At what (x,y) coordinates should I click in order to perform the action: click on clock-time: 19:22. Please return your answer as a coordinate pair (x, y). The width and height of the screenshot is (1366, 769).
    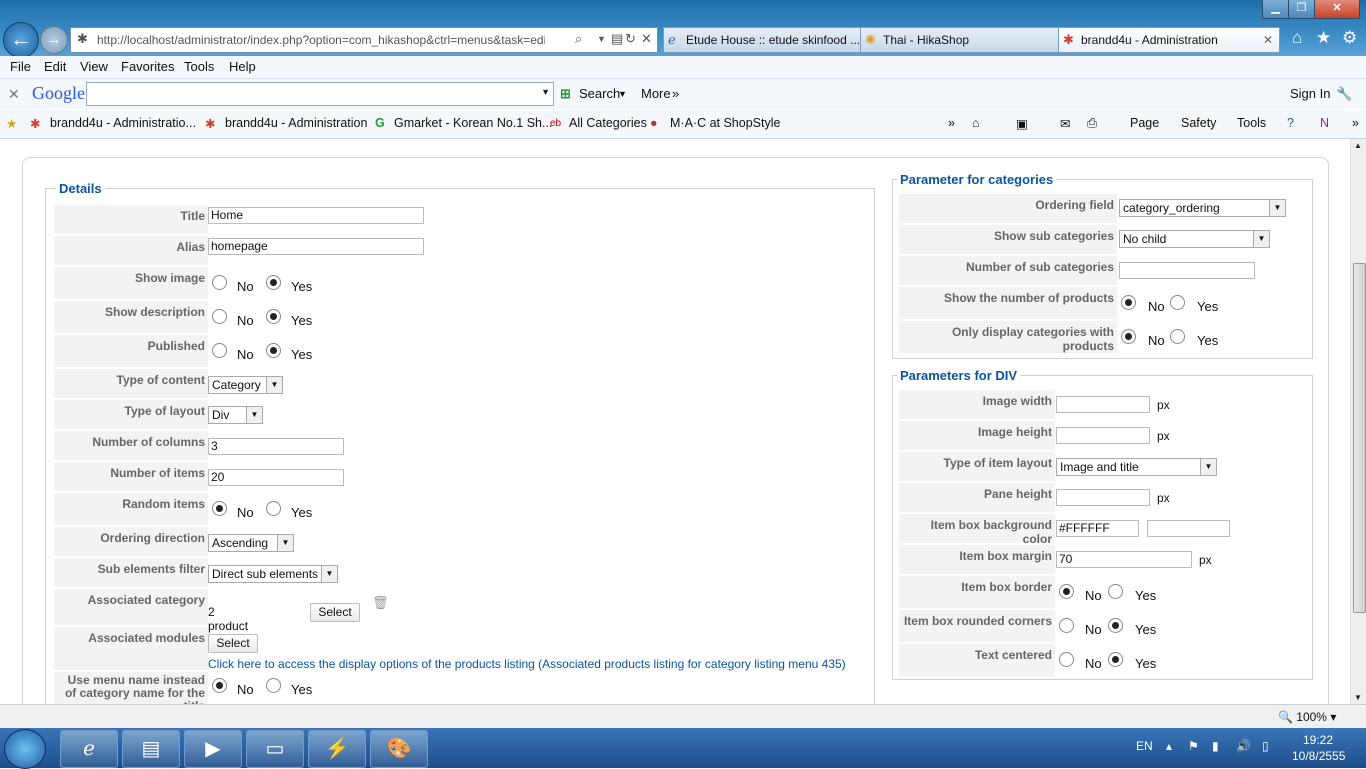
    Looking at the image, I should click on (1318, 740).